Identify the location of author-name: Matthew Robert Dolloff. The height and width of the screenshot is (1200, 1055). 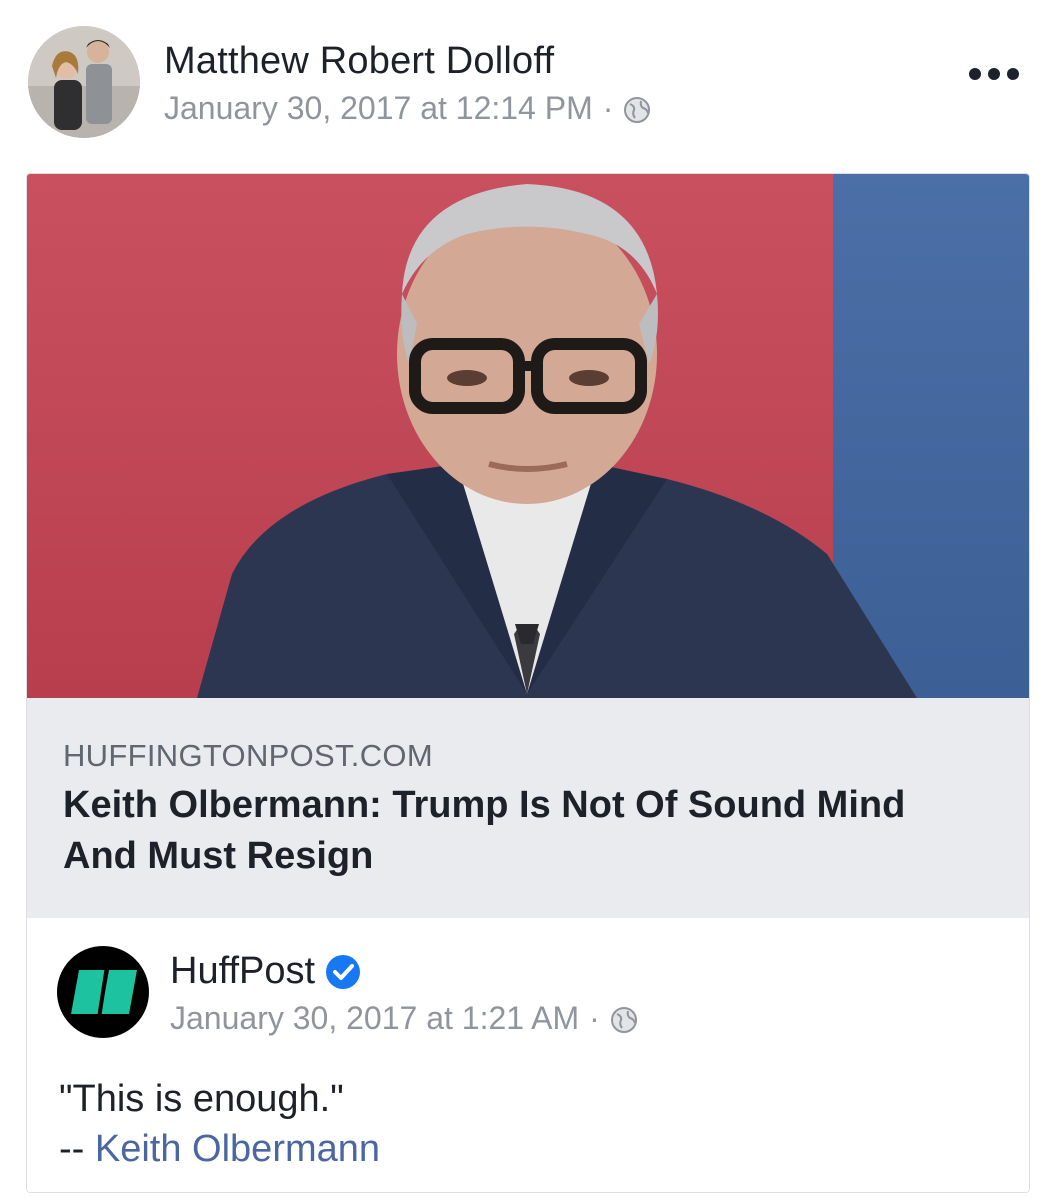
(359, 61).